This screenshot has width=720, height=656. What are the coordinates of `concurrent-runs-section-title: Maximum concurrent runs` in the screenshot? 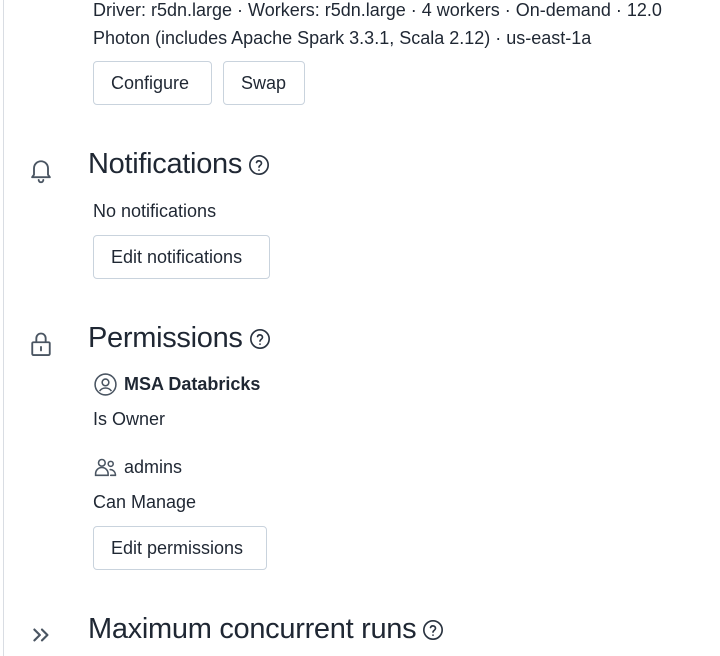 It's located at (266, 629).